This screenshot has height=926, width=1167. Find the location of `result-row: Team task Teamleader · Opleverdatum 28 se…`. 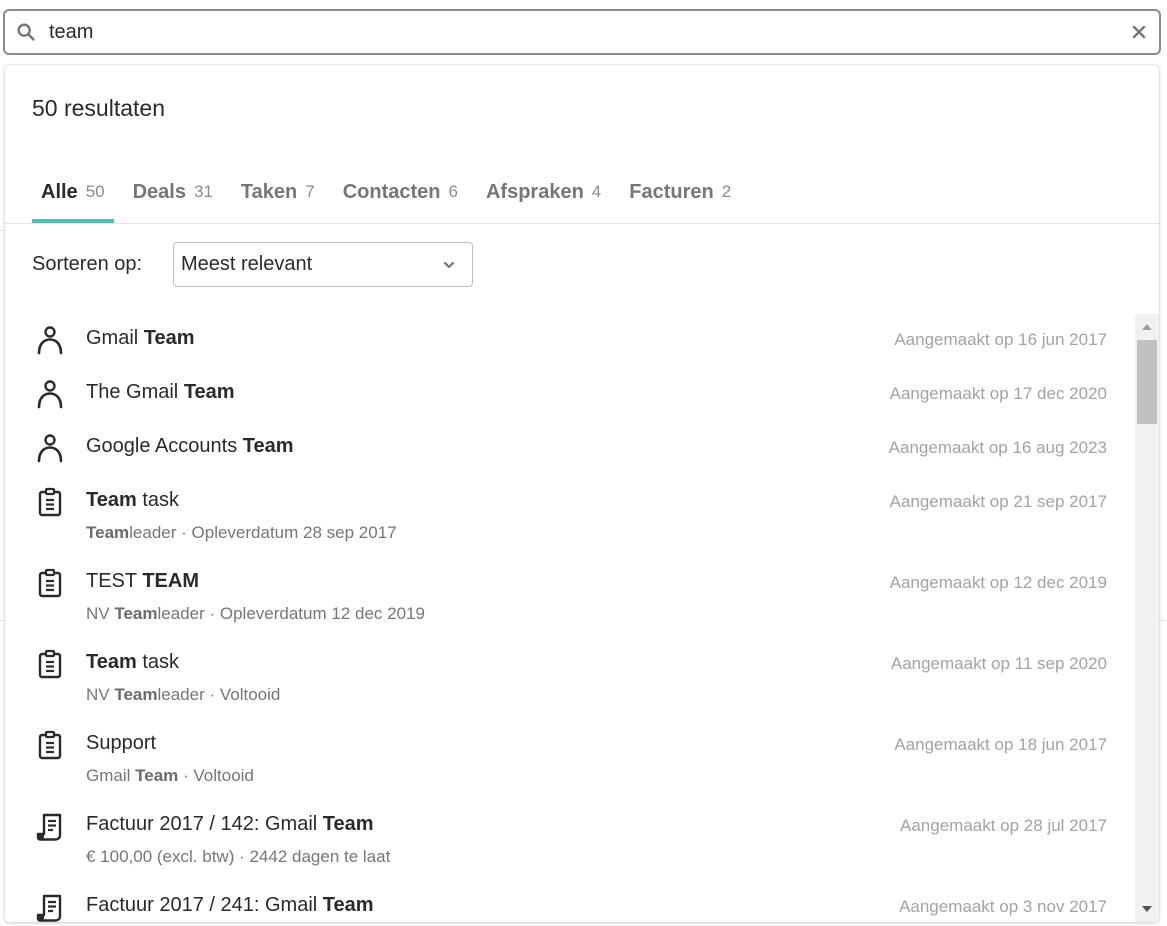

result-row: Team task Teamleader · Opleverdatum 28 se… is located at coordinates (570, 516).